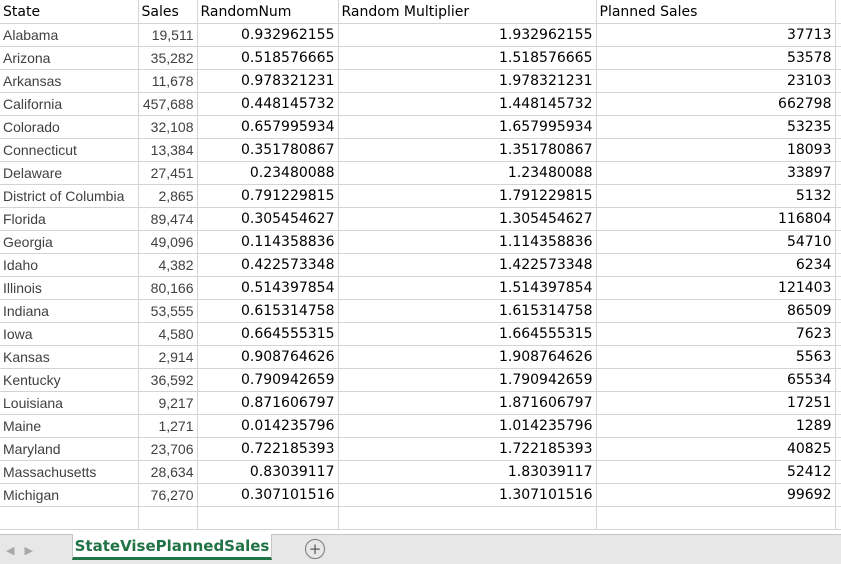  Describe the element at coordinates (716, 12) in the screenshot. I see `column-header-planned-sales: Planned Sales` at that location.